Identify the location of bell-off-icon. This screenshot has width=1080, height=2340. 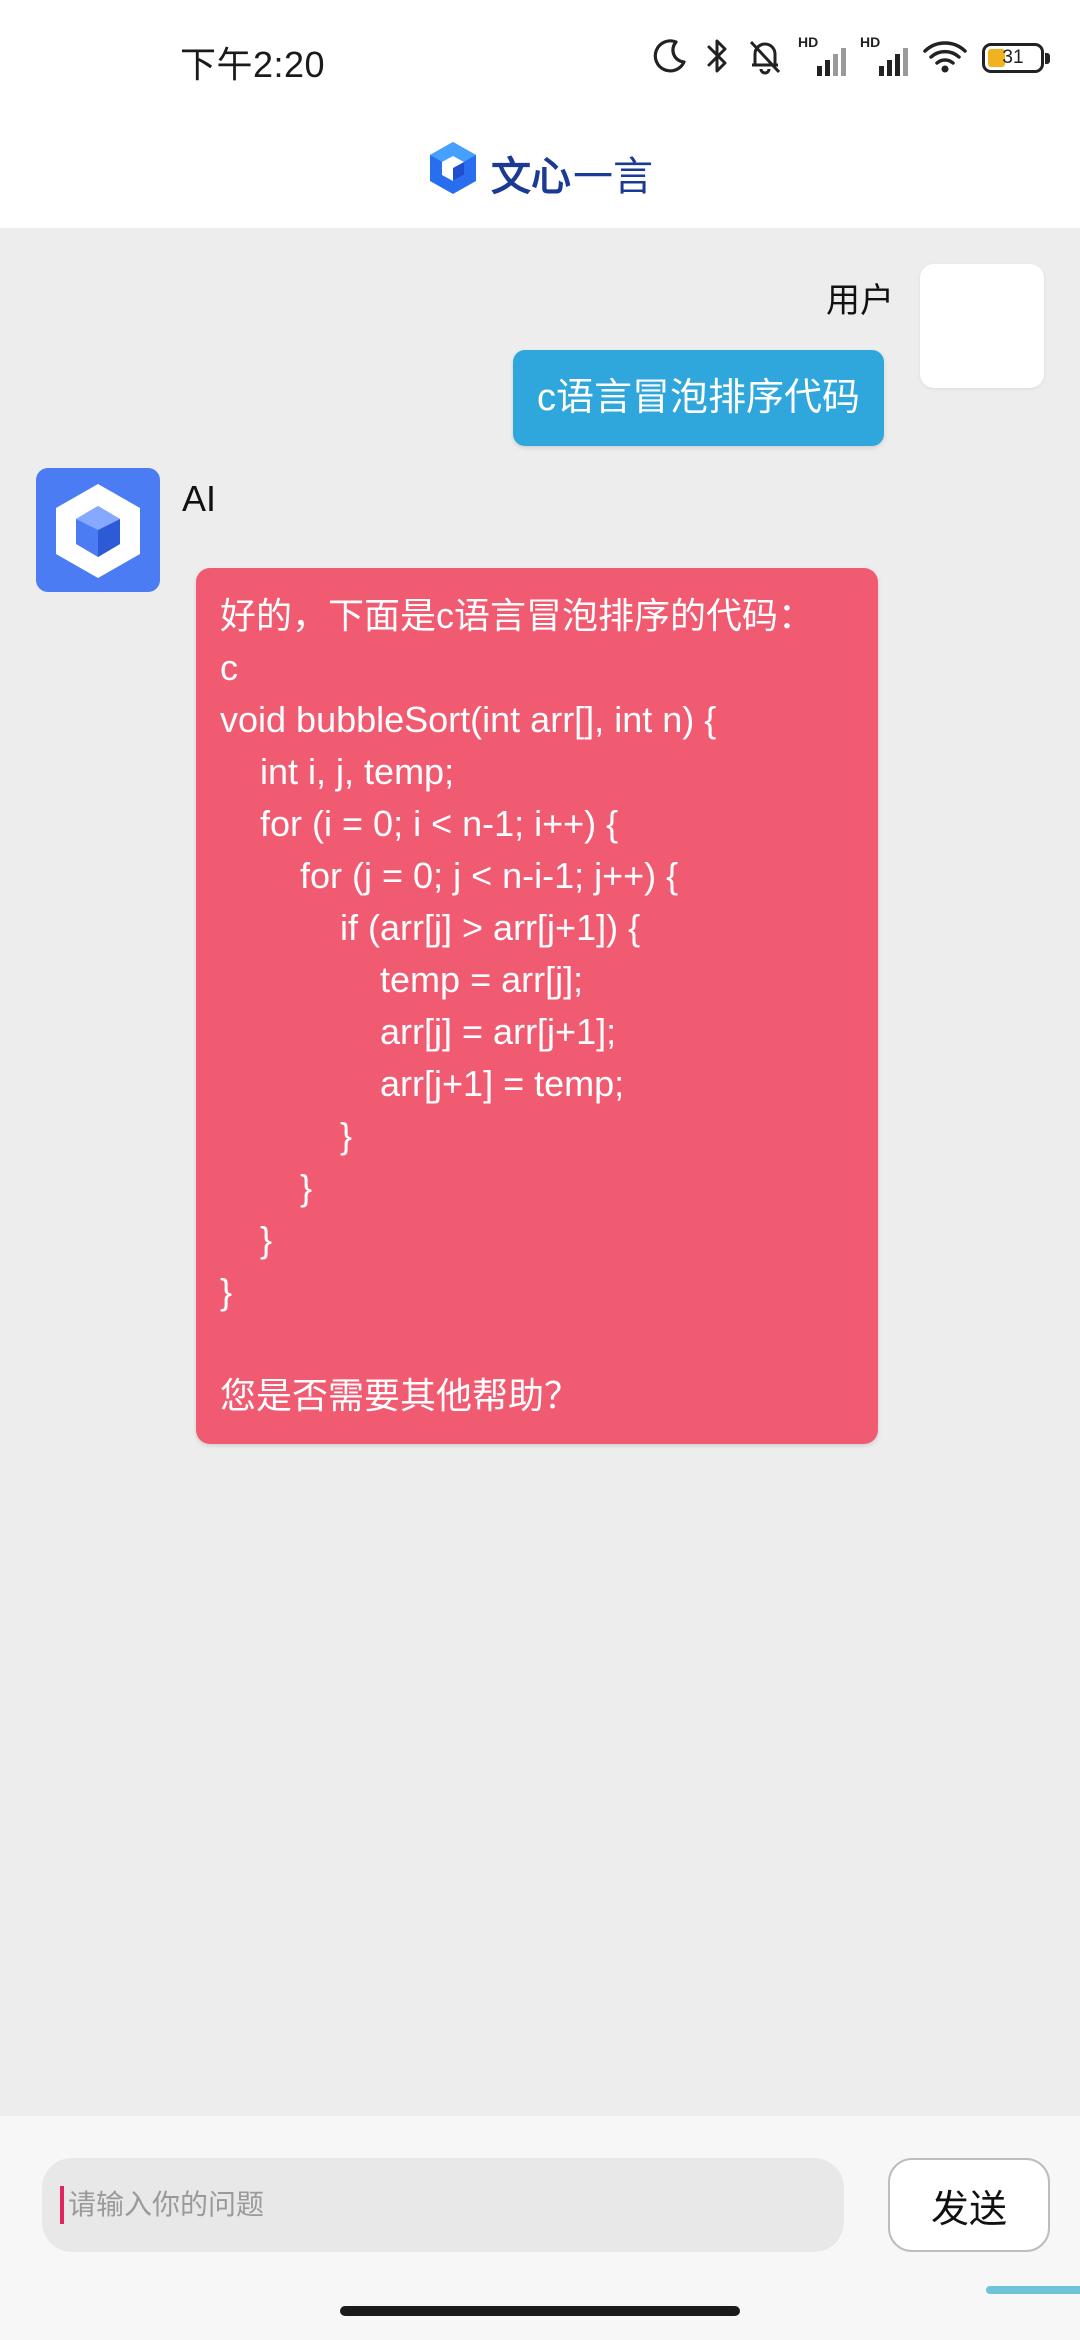
(765, 58).